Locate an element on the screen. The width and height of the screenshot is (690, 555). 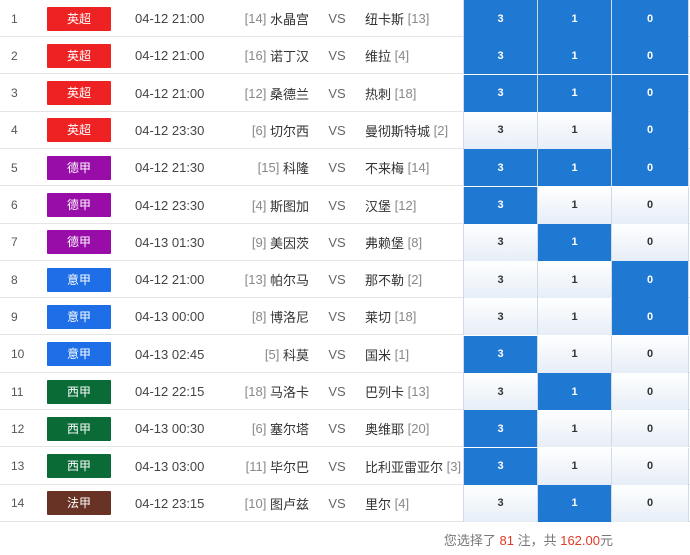
row-index: 4 is located at coordinates (14, 130).